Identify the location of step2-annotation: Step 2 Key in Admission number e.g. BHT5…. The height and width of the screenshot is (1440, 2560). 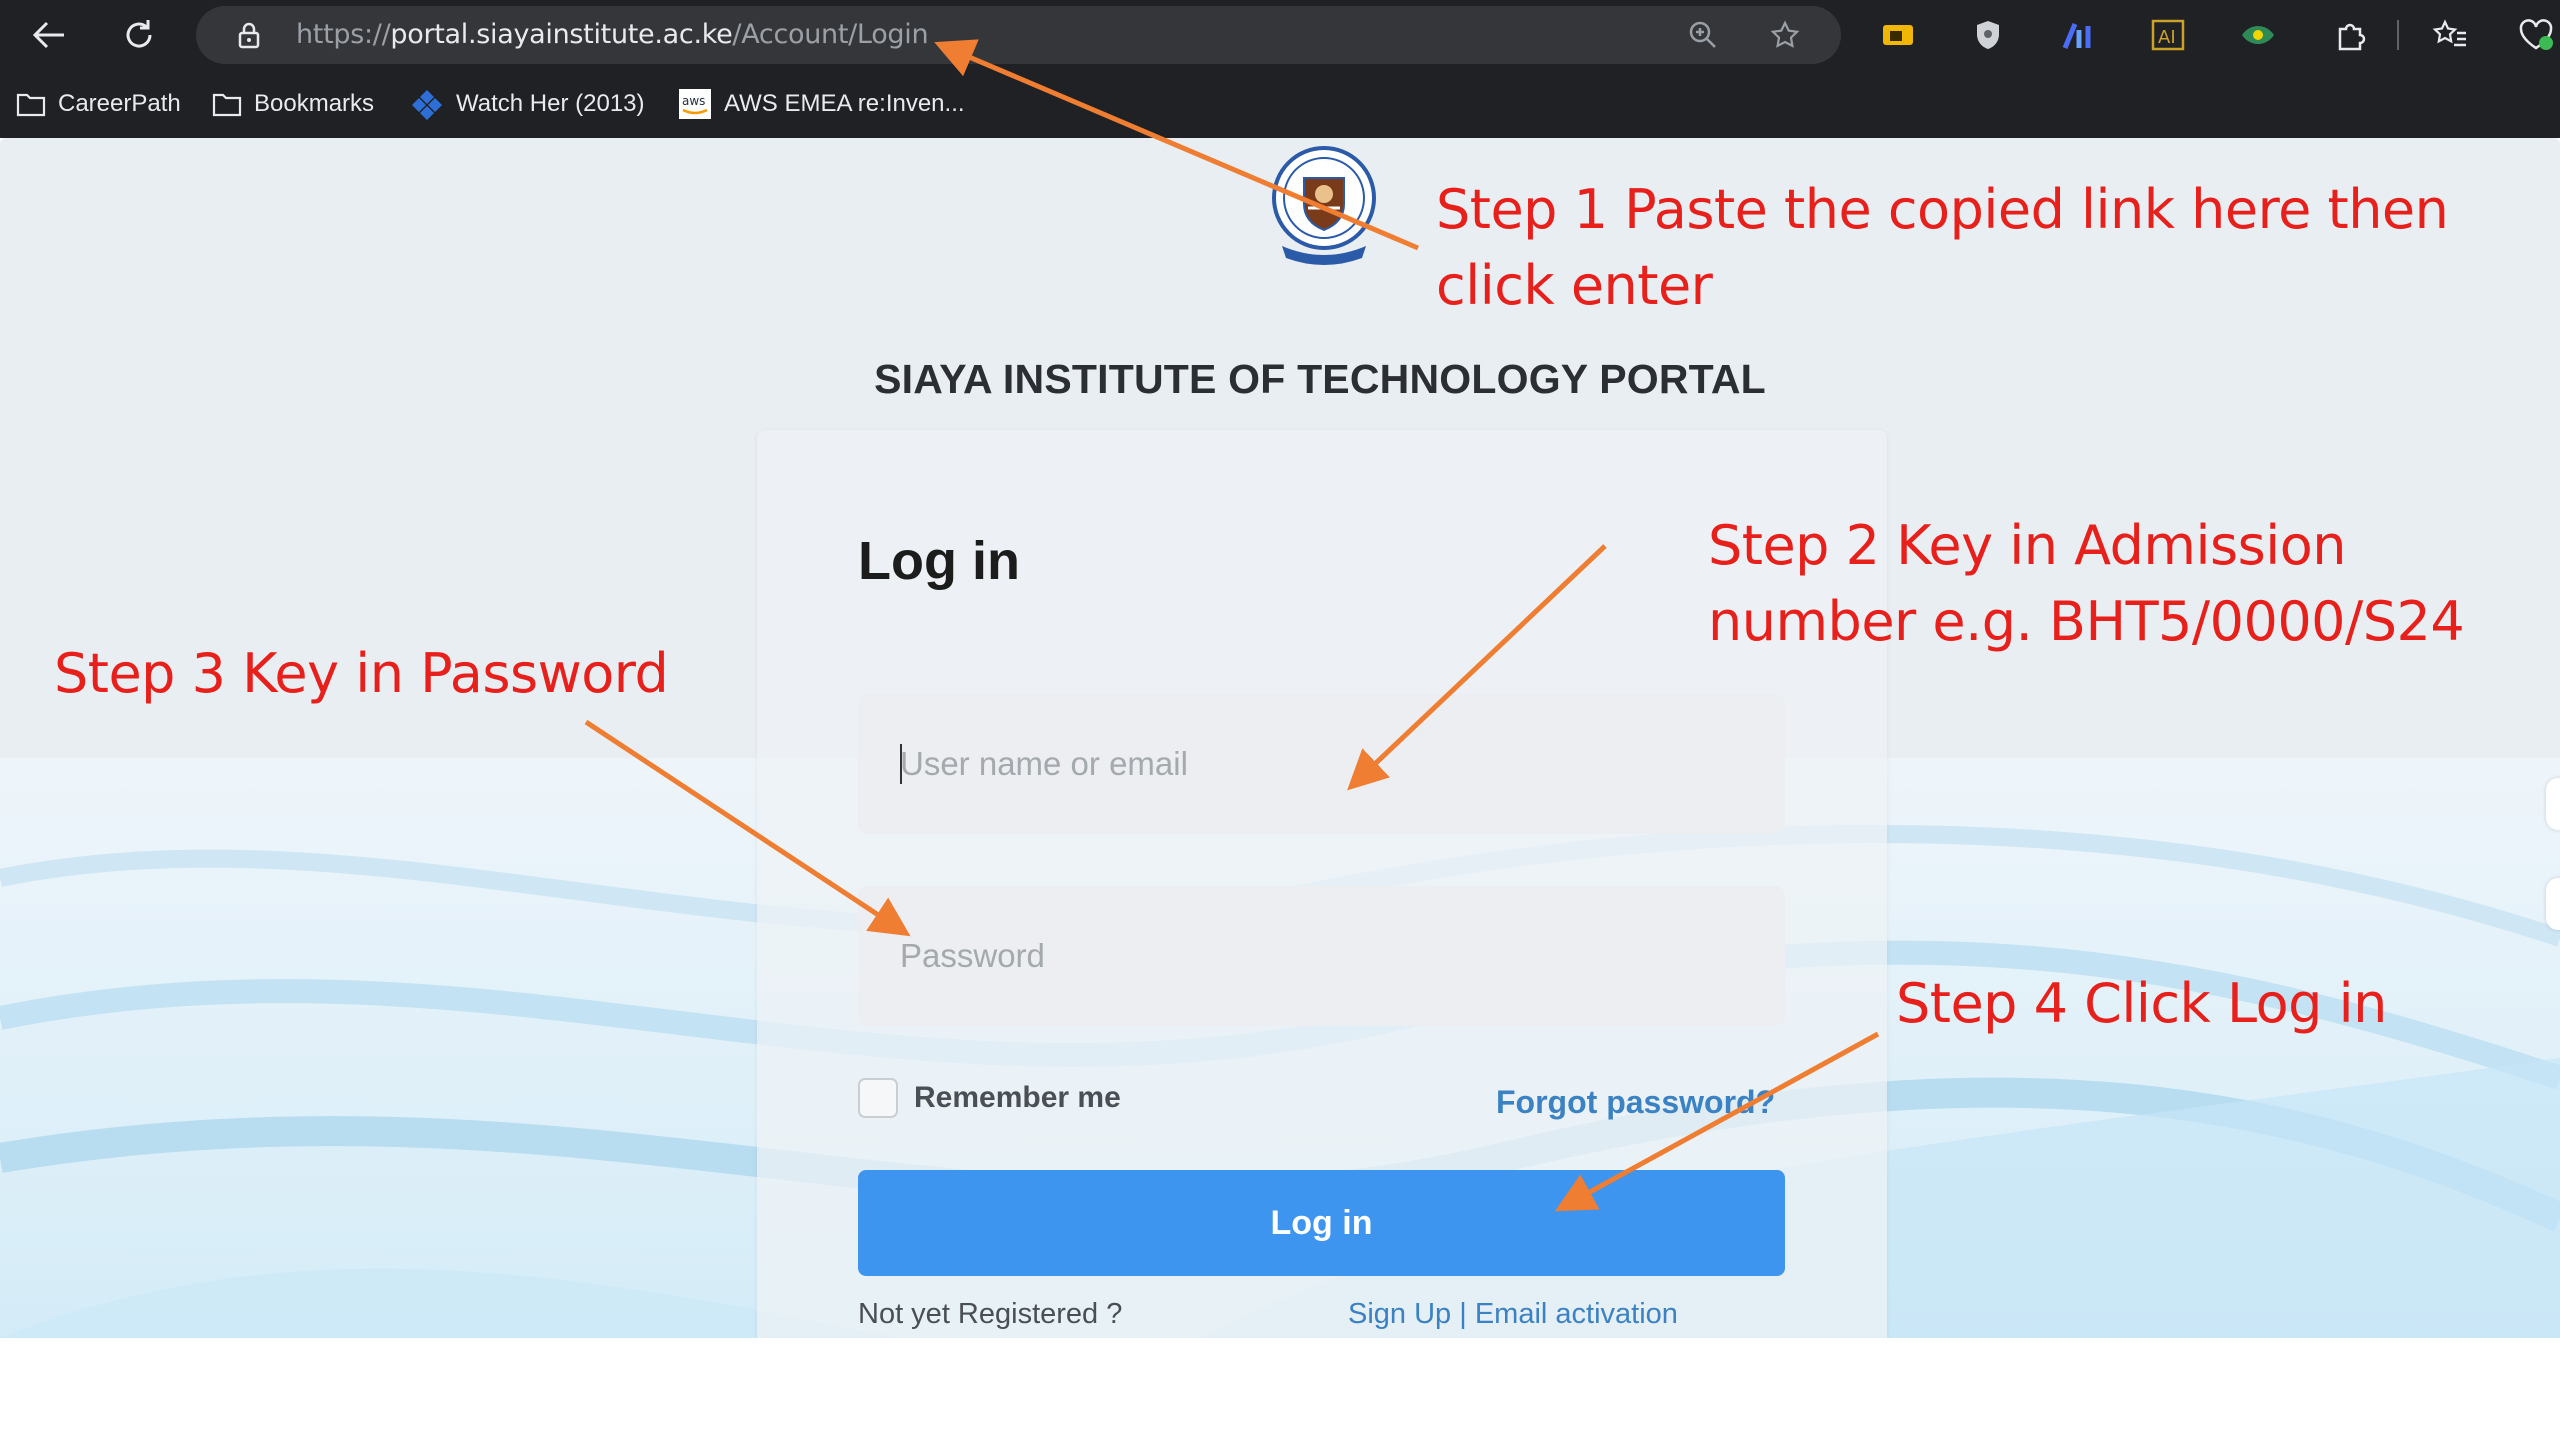
(2086, 584).